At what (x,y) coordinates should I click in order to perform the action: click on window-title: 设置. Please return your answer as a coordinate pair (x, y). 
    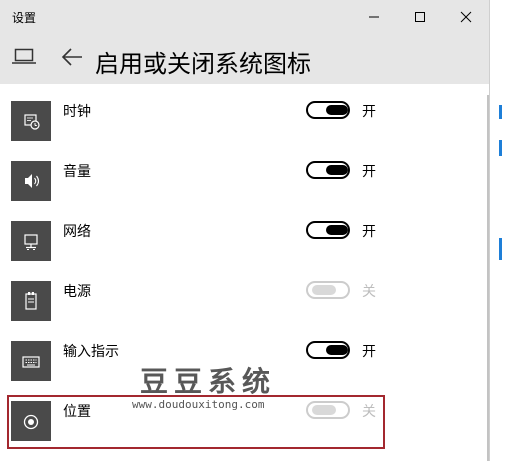
    Looking at the image, I should click on (24, 18).